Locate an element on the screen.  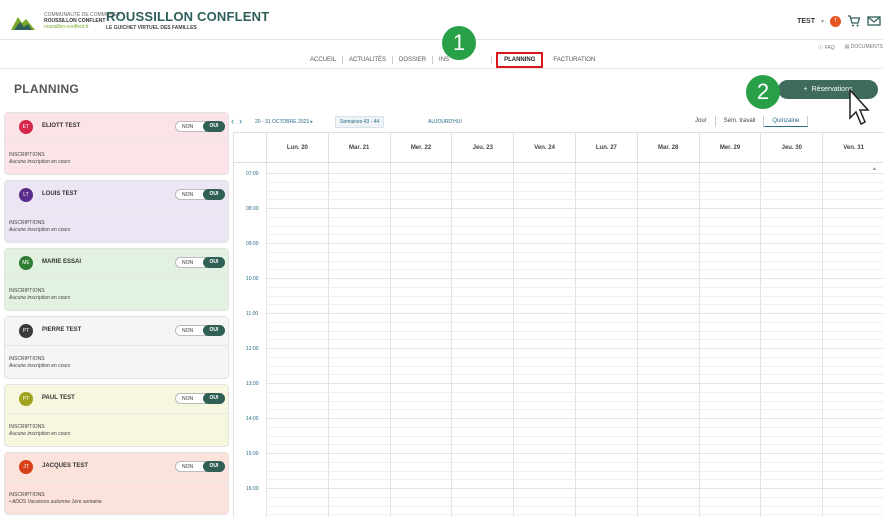
hour-row: 16:00 is located at coordinates (558, 501).